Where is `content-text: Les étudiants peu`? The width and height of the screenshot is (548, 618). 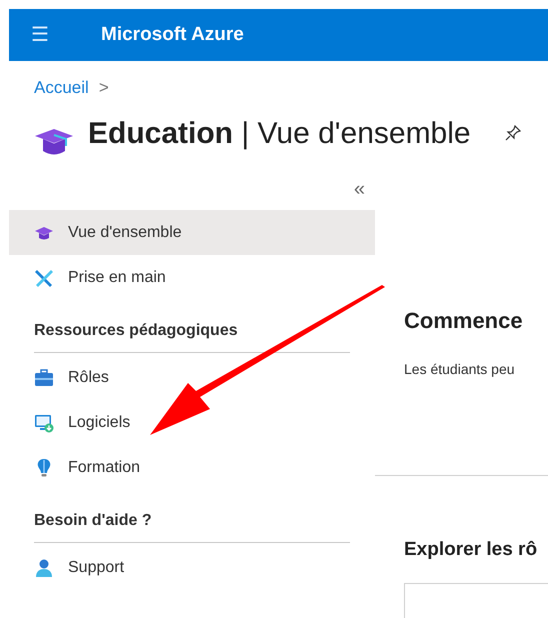 content-text: Les étudiants peu is located at coordinates (460, 369).